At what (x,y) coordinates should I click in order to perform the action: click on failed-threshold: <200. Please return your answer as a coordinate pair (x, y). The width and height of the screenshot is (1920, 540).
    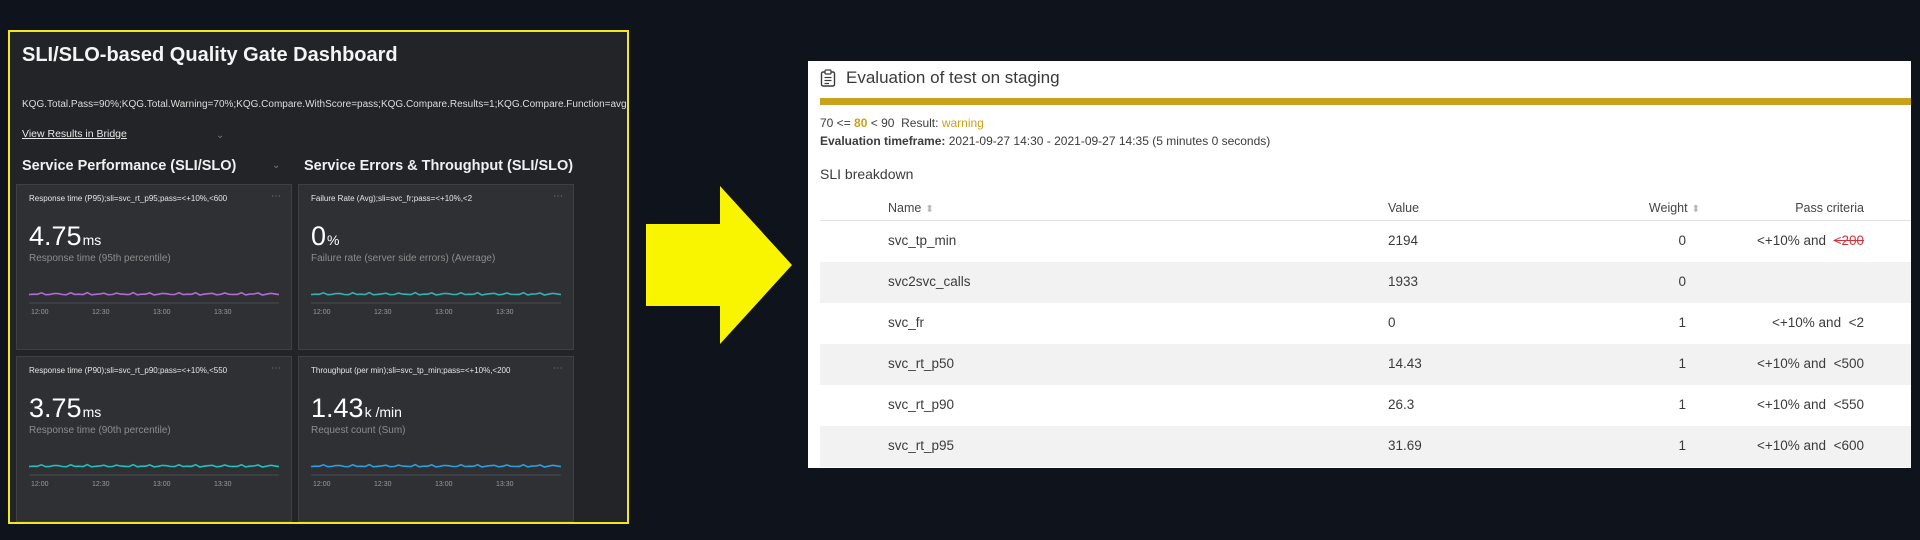
    Looking at the image, I should click on (1848, 240).